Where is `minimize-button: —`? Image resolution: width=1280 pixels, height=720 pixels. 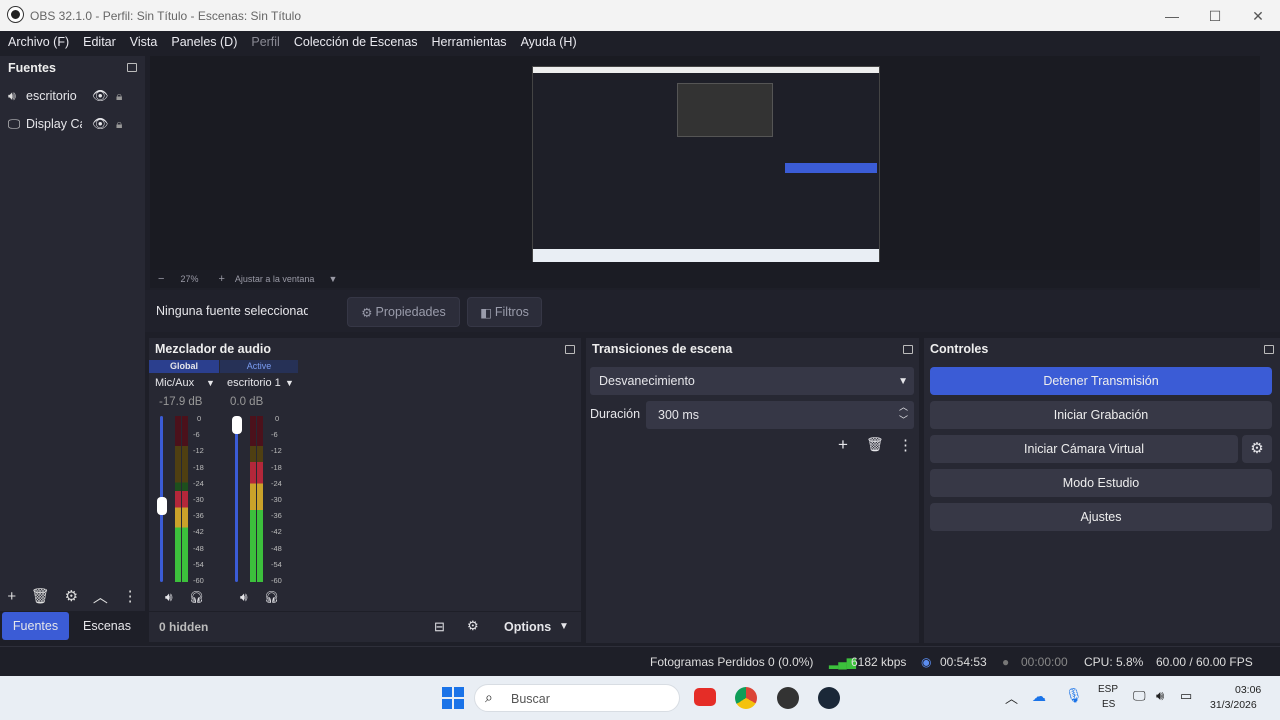
minimize-button: — is located at coordinates (1172, 16).